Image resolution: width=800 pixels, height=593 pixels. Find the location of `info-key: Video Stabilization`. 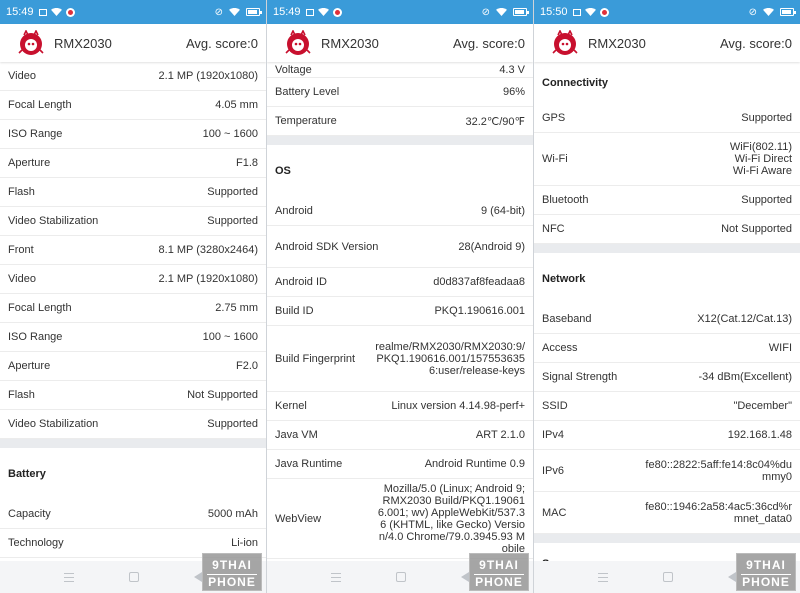

info-key: Video Stabilization is located at coordinates (53, 424).